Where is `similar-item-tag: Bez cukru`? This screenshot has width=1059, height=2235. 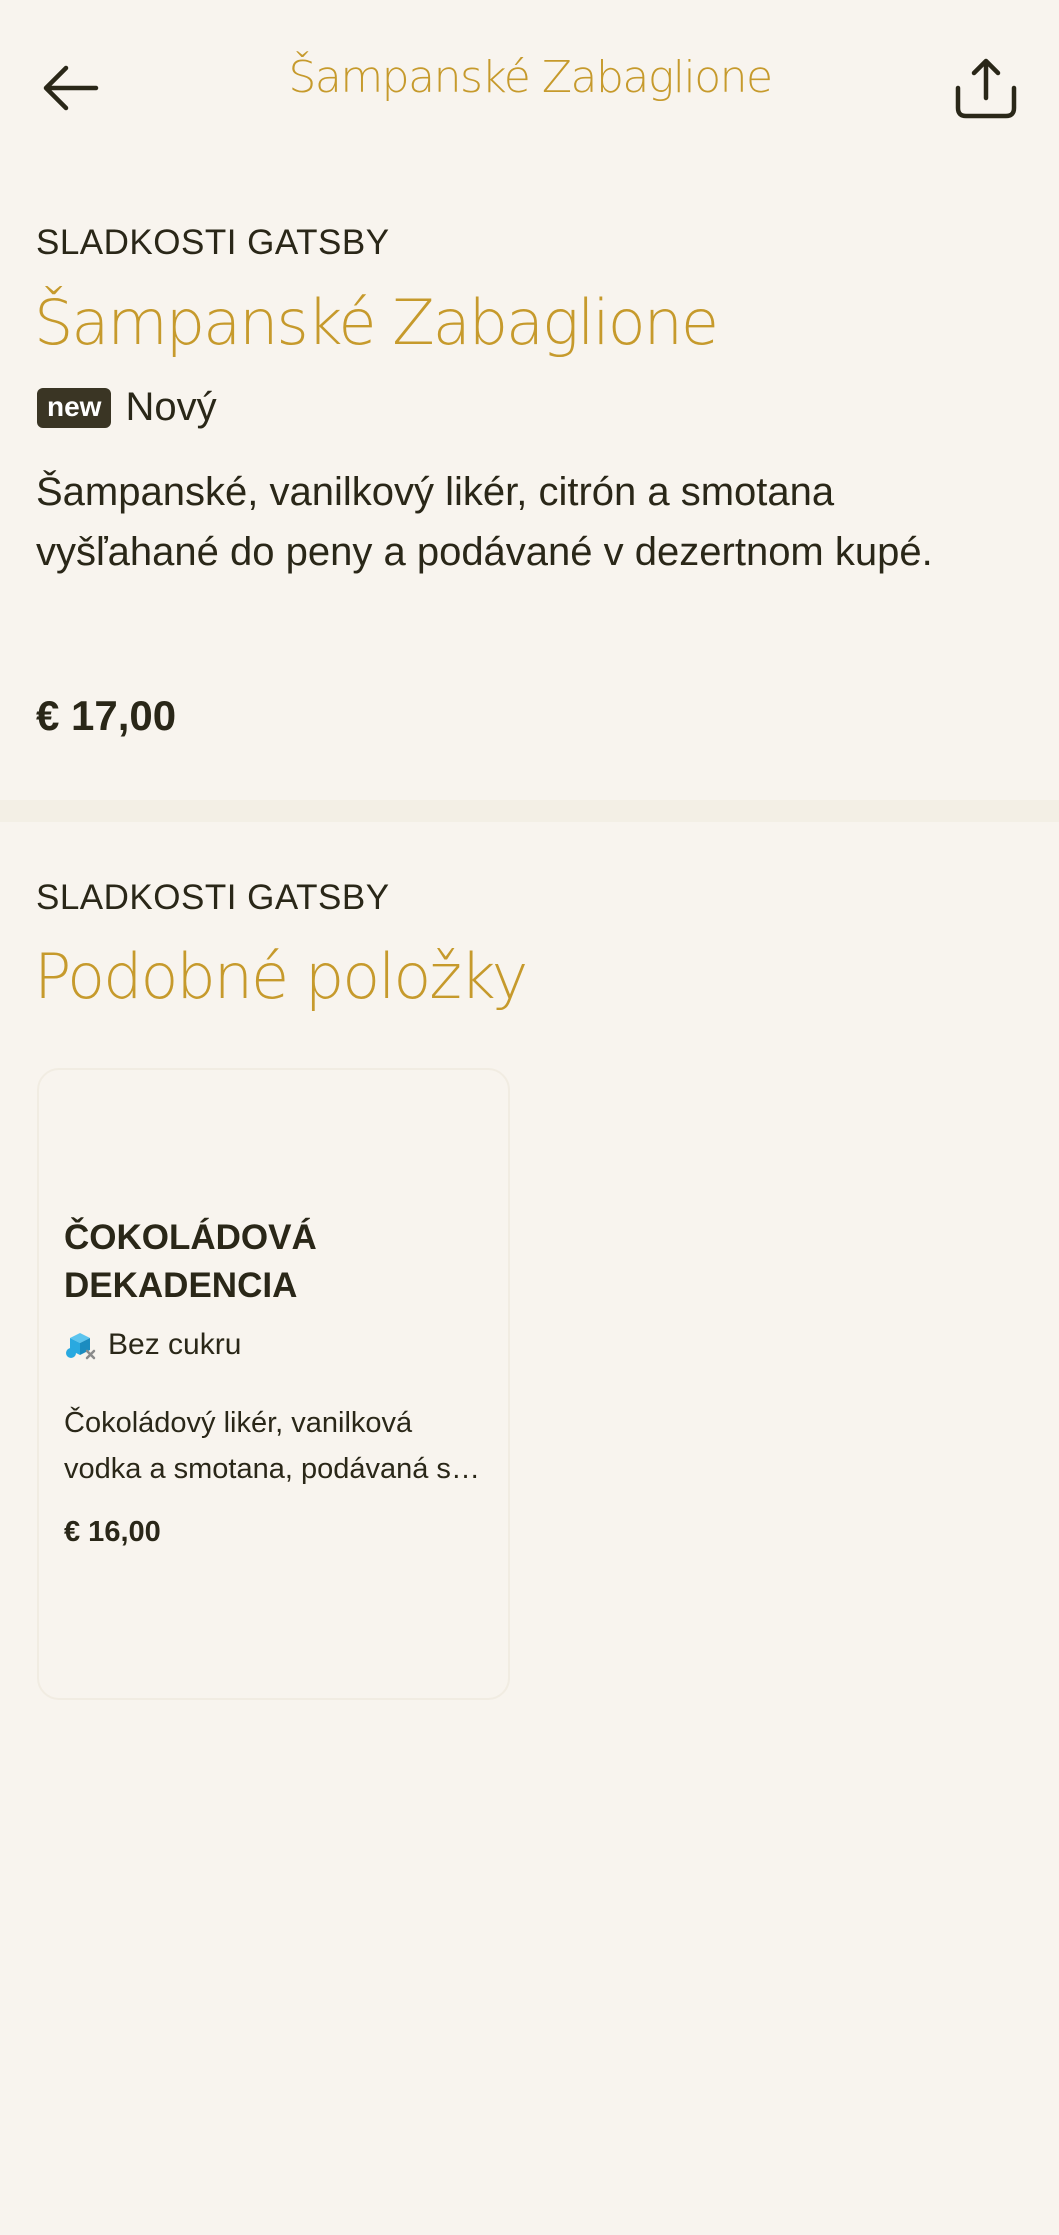 similar-item-tag: Bez cukru is located at coordinates (152, 1345).